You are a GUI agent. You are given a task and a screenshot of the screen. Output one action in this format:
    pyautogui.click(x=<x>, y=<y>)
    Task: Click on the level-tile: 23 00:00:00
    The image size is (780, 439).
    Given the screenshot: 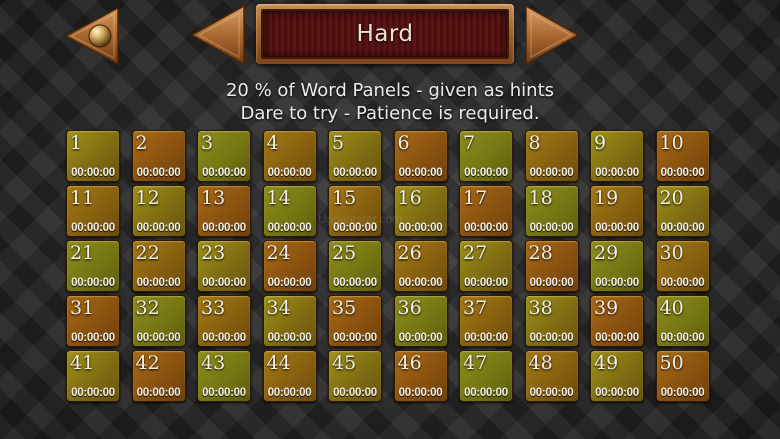 What is the action you would take?
    pyautogui.click(x=224, y=266)
    